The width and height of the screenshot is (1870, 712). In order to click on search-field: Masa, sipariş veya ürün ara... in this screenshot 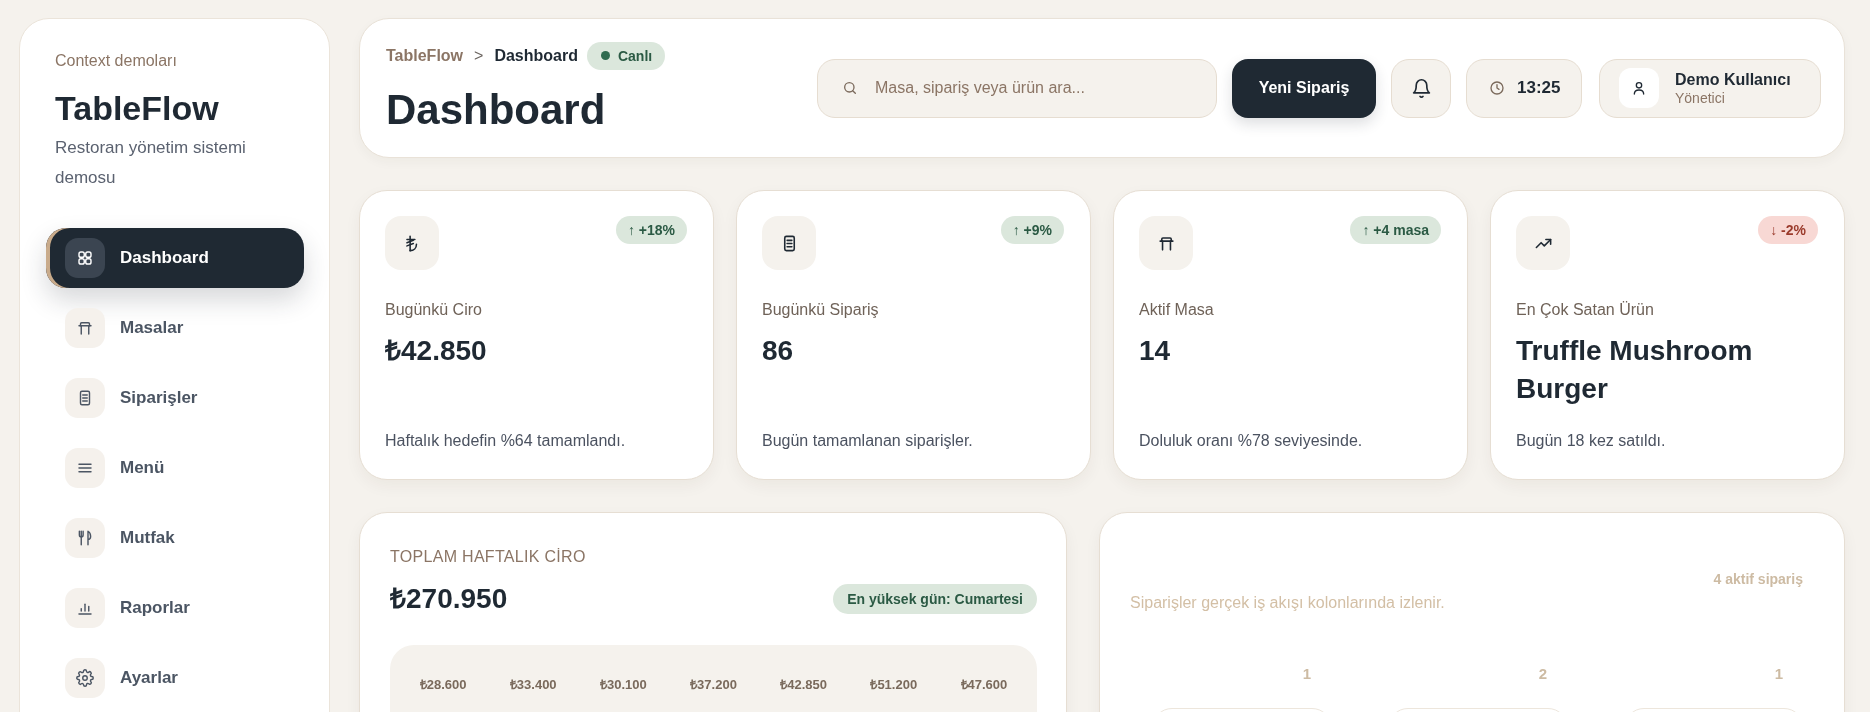, I will do `click(1017, 88)`.